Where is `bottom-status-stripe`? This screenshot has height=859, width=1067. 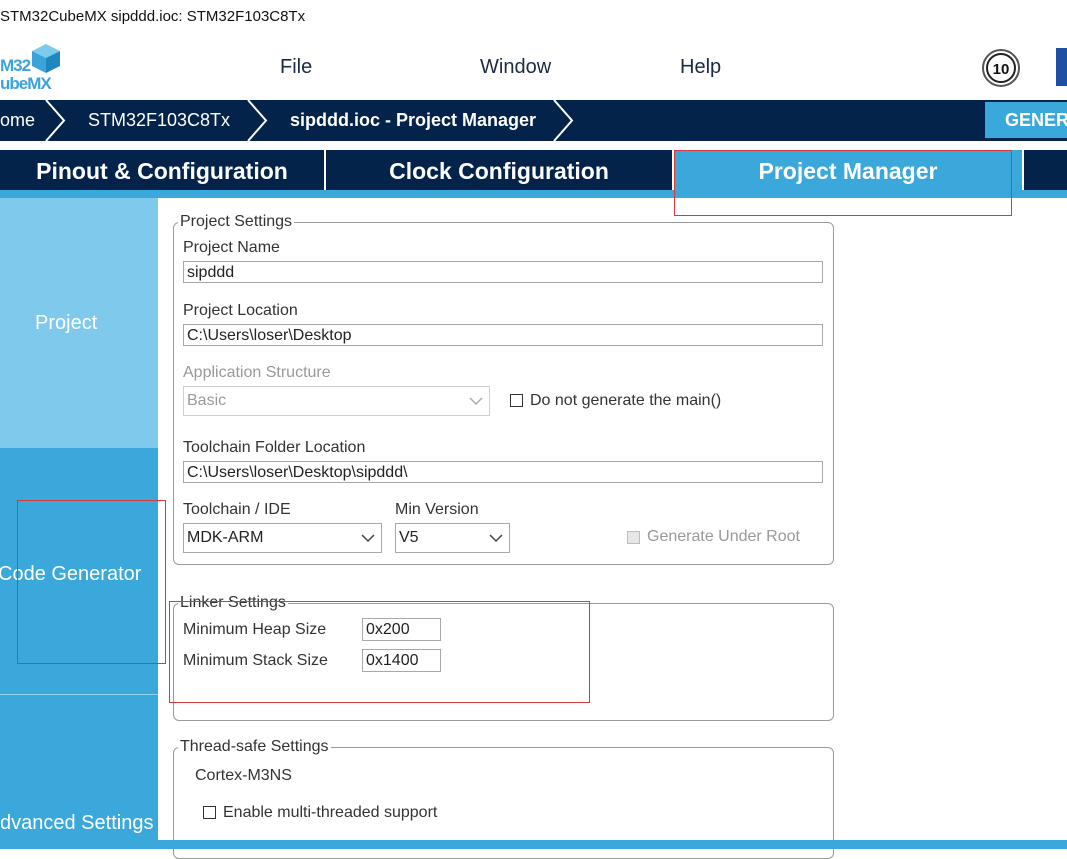 bottom-status-stripe is located at coordinates (533, 844).